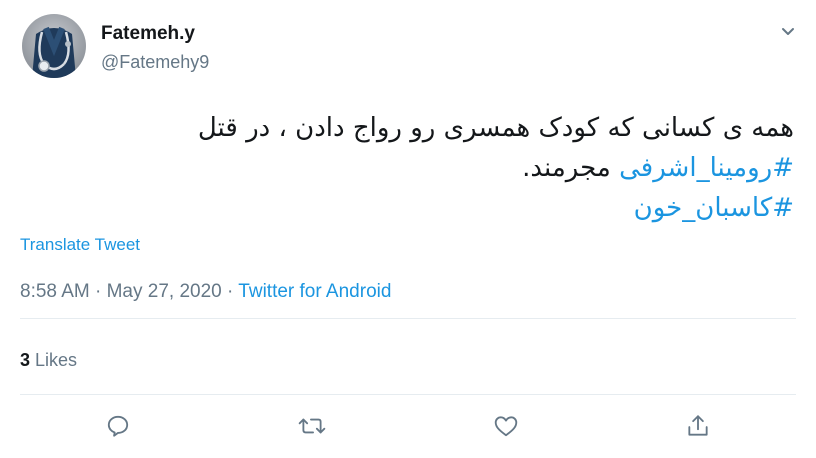 The width and height of the screenshot is (816, 458). I want to click on tweet-text-line-2: #رومینا_اشرفی مجرمند., so click(414, 168).